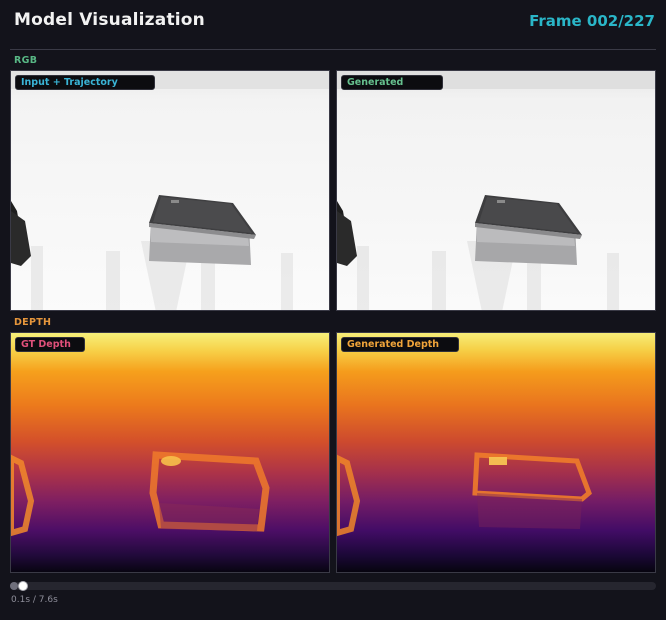  Describe the element at coordinates (400, 344) in the screenshot. I see `panel-label-generated-depth: Generated Depth` at that location.